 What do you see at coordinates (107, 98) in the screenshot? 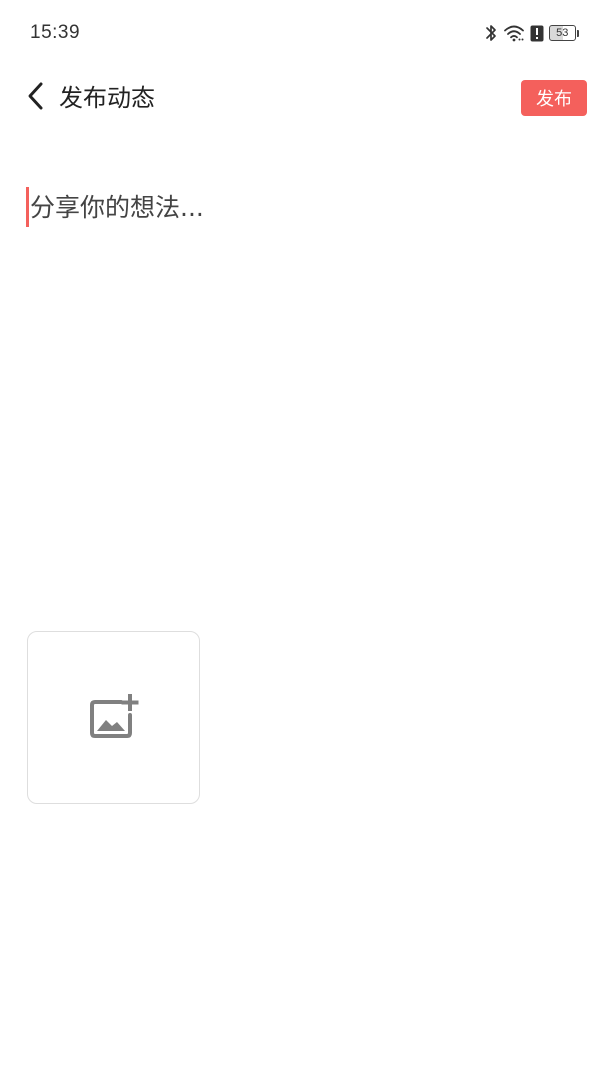
I see `page-title: 发布动态` at bounding box center [107, 98].